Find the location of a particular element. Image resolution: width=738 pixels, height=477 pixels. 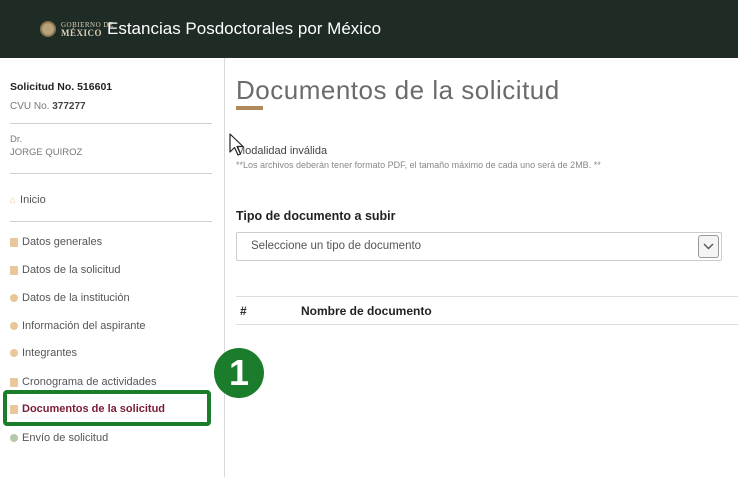

check-circle-icon is located at coordinates (14, 438).